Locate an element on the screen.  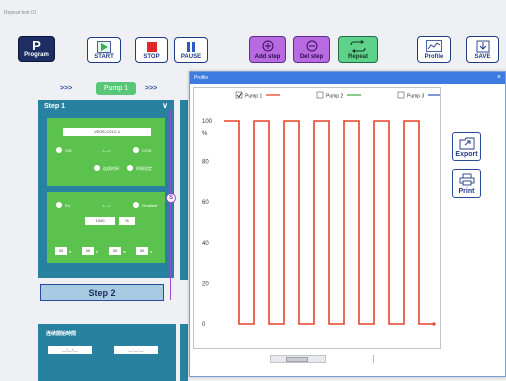
y-axis-label: % is located at coordinates (205, 134).